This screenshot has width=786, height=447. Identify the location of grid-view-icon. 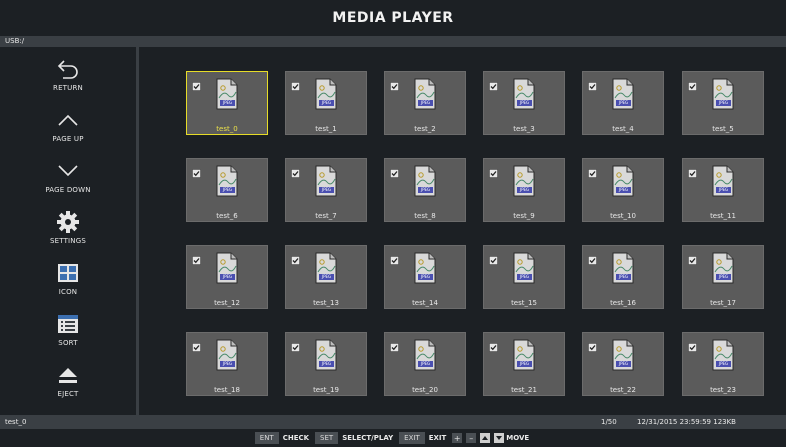
(68, 273).